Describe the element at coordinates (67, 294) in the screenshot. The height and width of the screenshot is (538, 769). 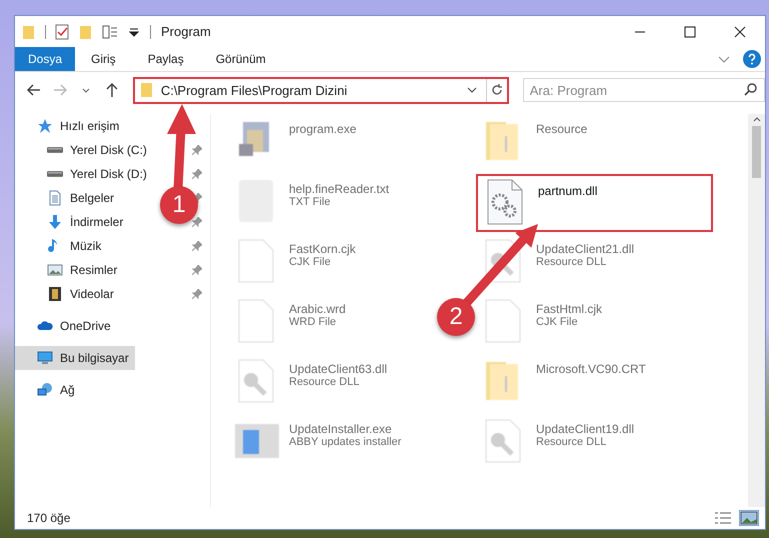
I see `sidebar-item: Videolar` at that location.